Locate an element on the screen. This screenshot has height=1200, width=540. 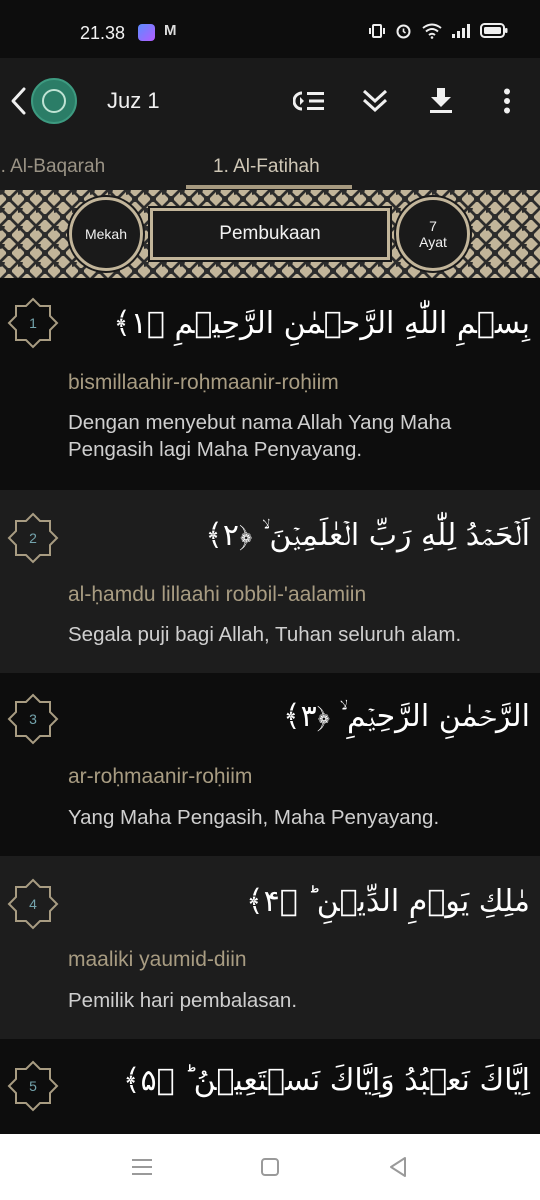
back-button is located at coordinates (398, 1167).